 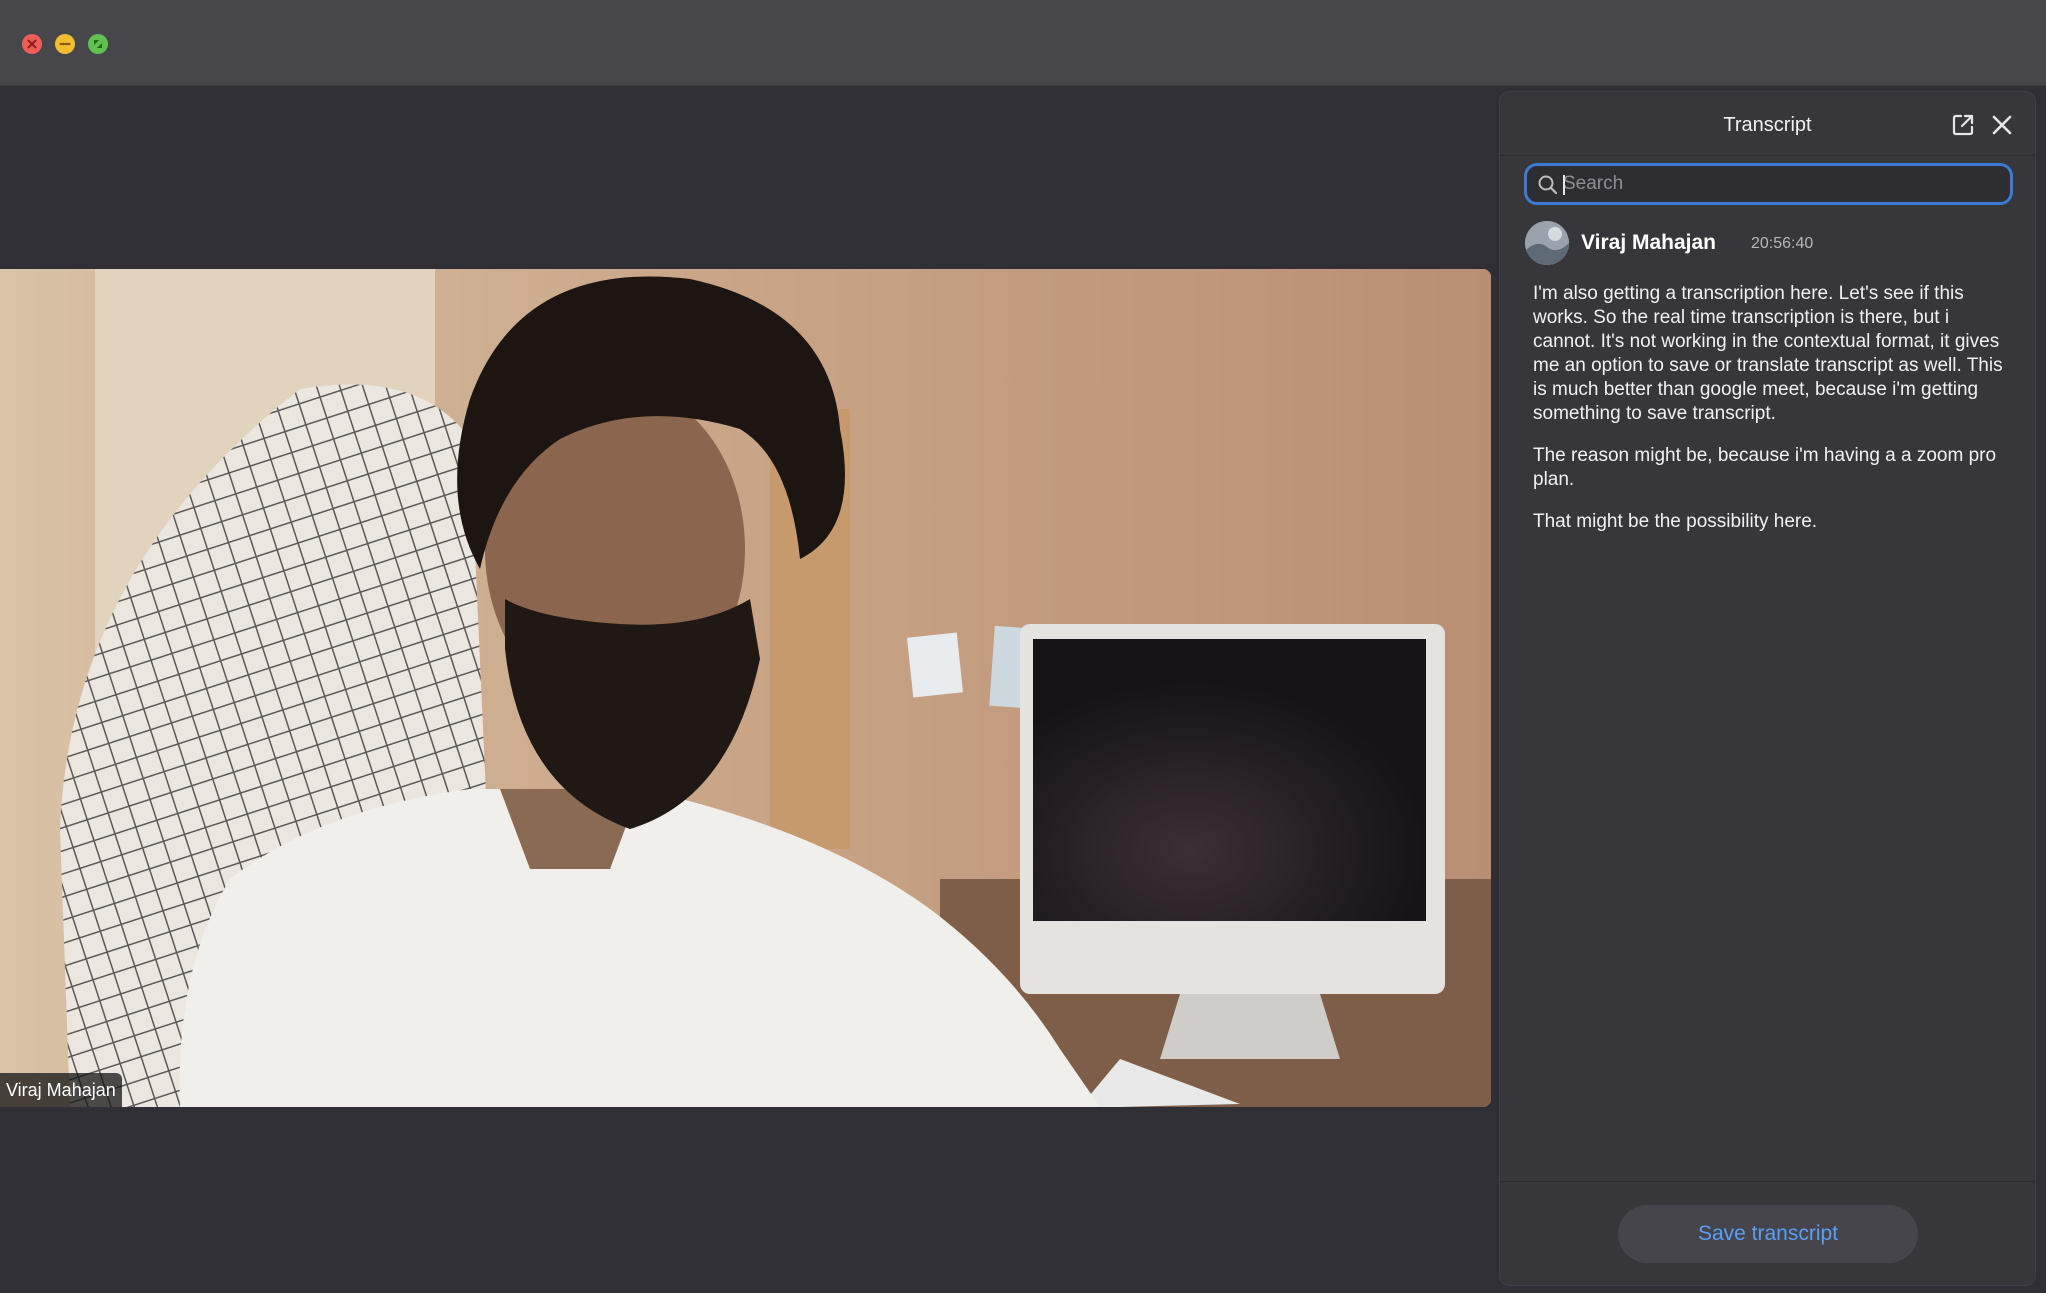 What do you see at coordinates (1767, 124) in the screenshot?
I see `transcript-header: Transcript` at bounding box center [1767, 124].